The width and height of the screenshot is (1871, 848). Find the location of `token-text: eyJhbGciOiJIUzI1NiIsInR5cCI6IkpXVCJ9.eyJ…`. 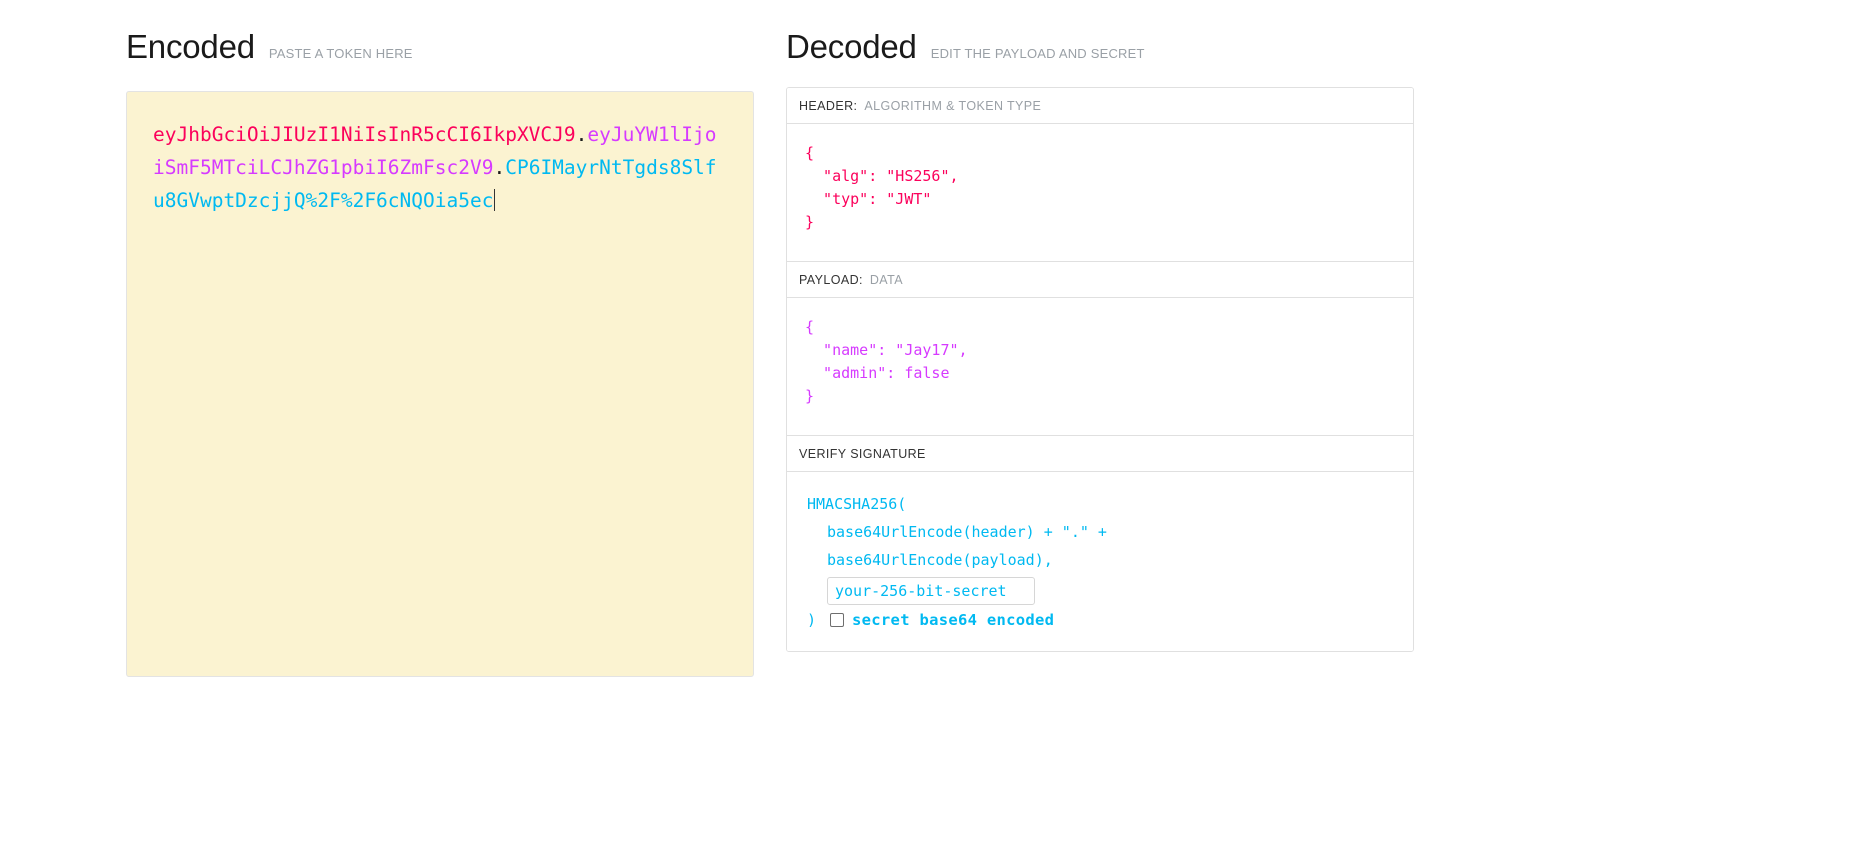

token-text: eyJhbGciOiJIUzI1NiIsInR5cCI6IkpXVCJ9.eyJ… is located at coordinates (440, 167).